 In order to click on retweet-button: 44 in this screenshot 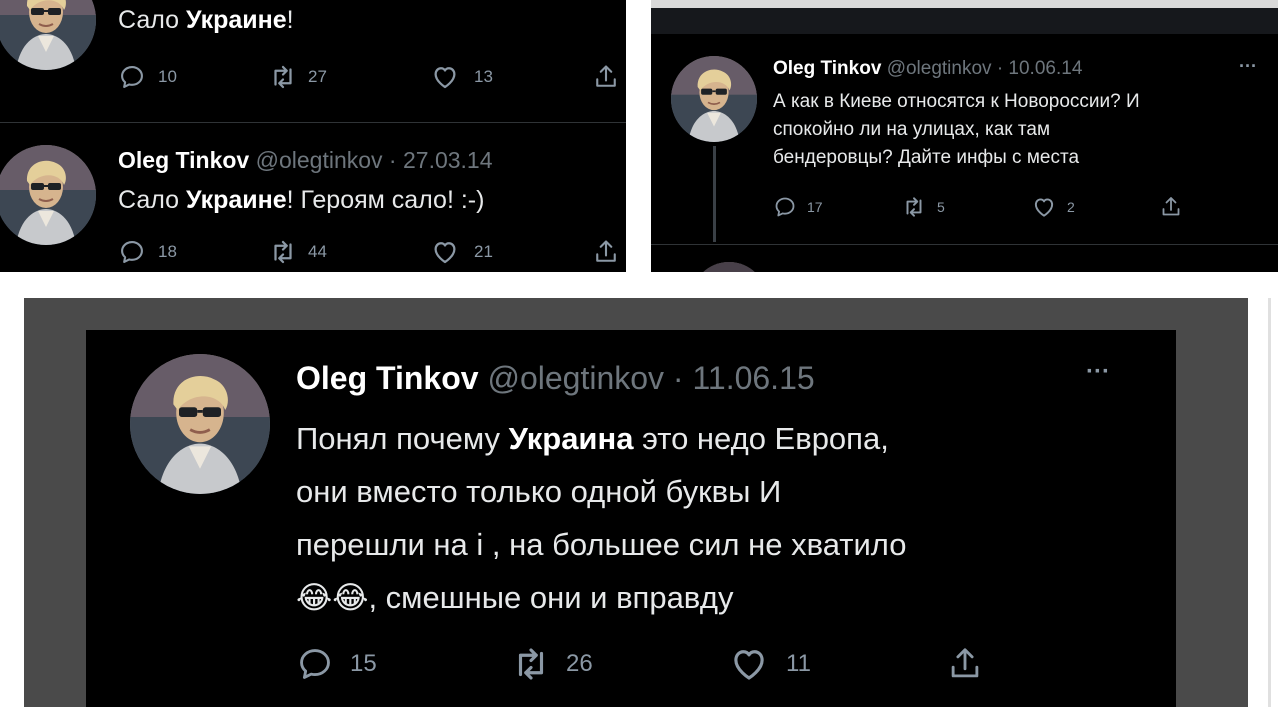, I will do `click(297, 252)`.